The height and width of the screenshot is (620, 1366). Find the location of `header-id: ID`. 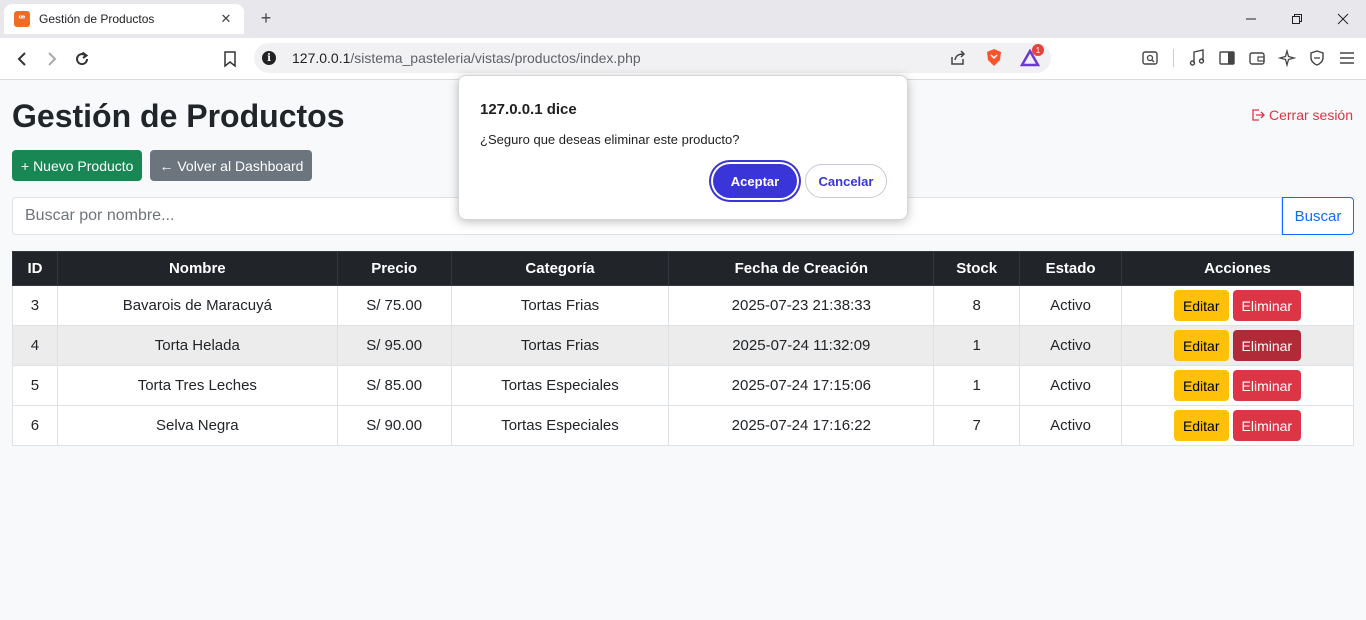

header-id: ID is located at coordinates (35, 268).